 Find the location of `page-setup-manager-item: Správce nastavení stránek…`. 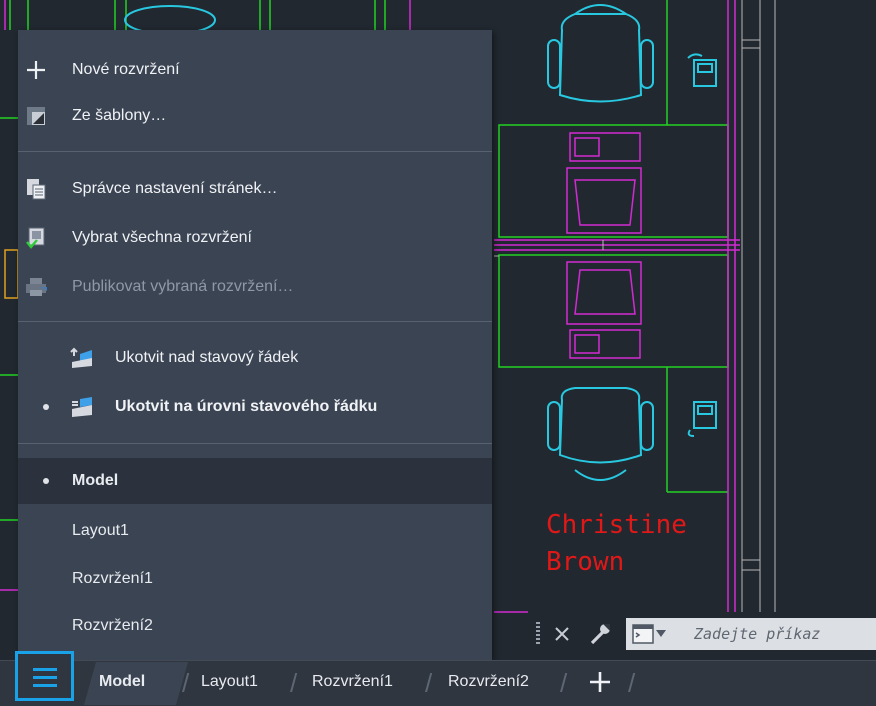

page-setup-manager-item: Správce nastavení stránek… is located at coordinates (255, 189).